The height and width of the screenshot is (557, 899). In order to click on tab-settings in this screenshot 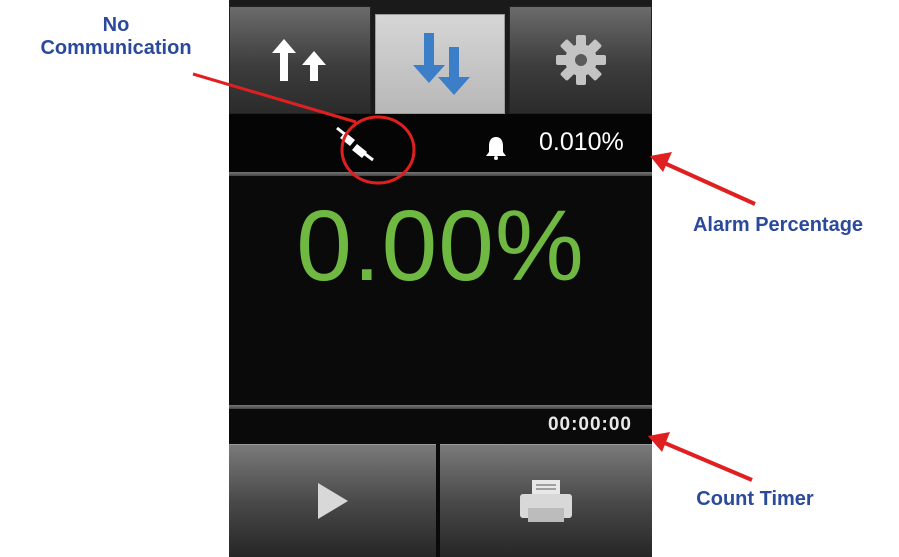, I will do `click(580, 60)`.